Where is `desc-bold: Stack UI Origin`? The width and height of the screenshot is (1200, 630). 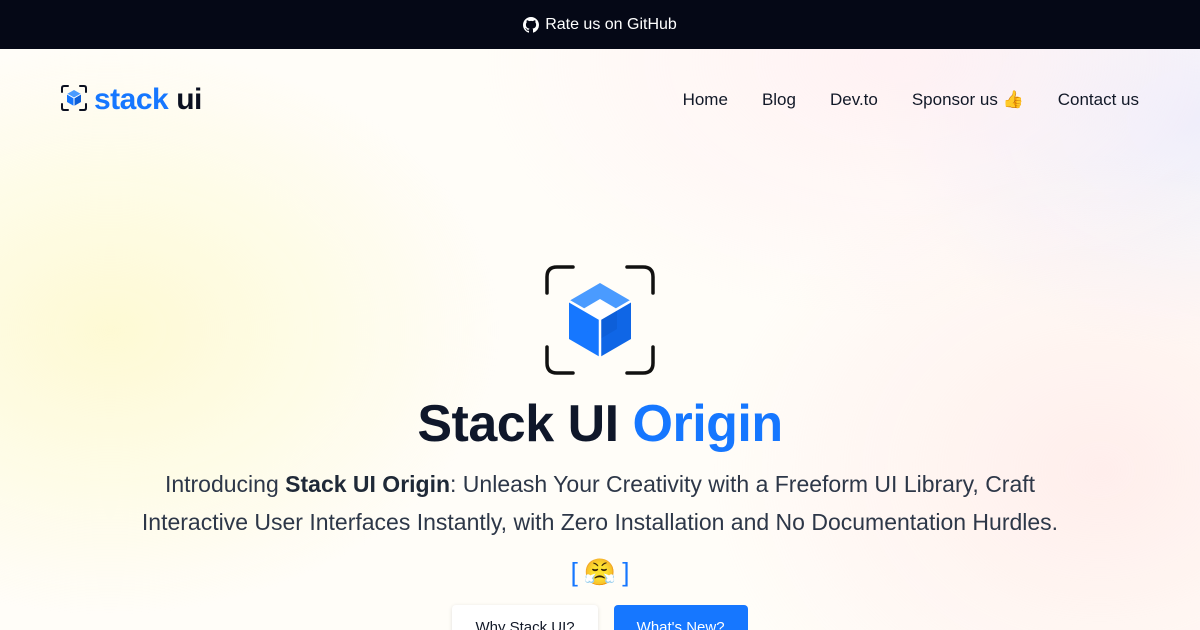
desc-bold: Stack UI Origin is located at coordinates (368, 484).